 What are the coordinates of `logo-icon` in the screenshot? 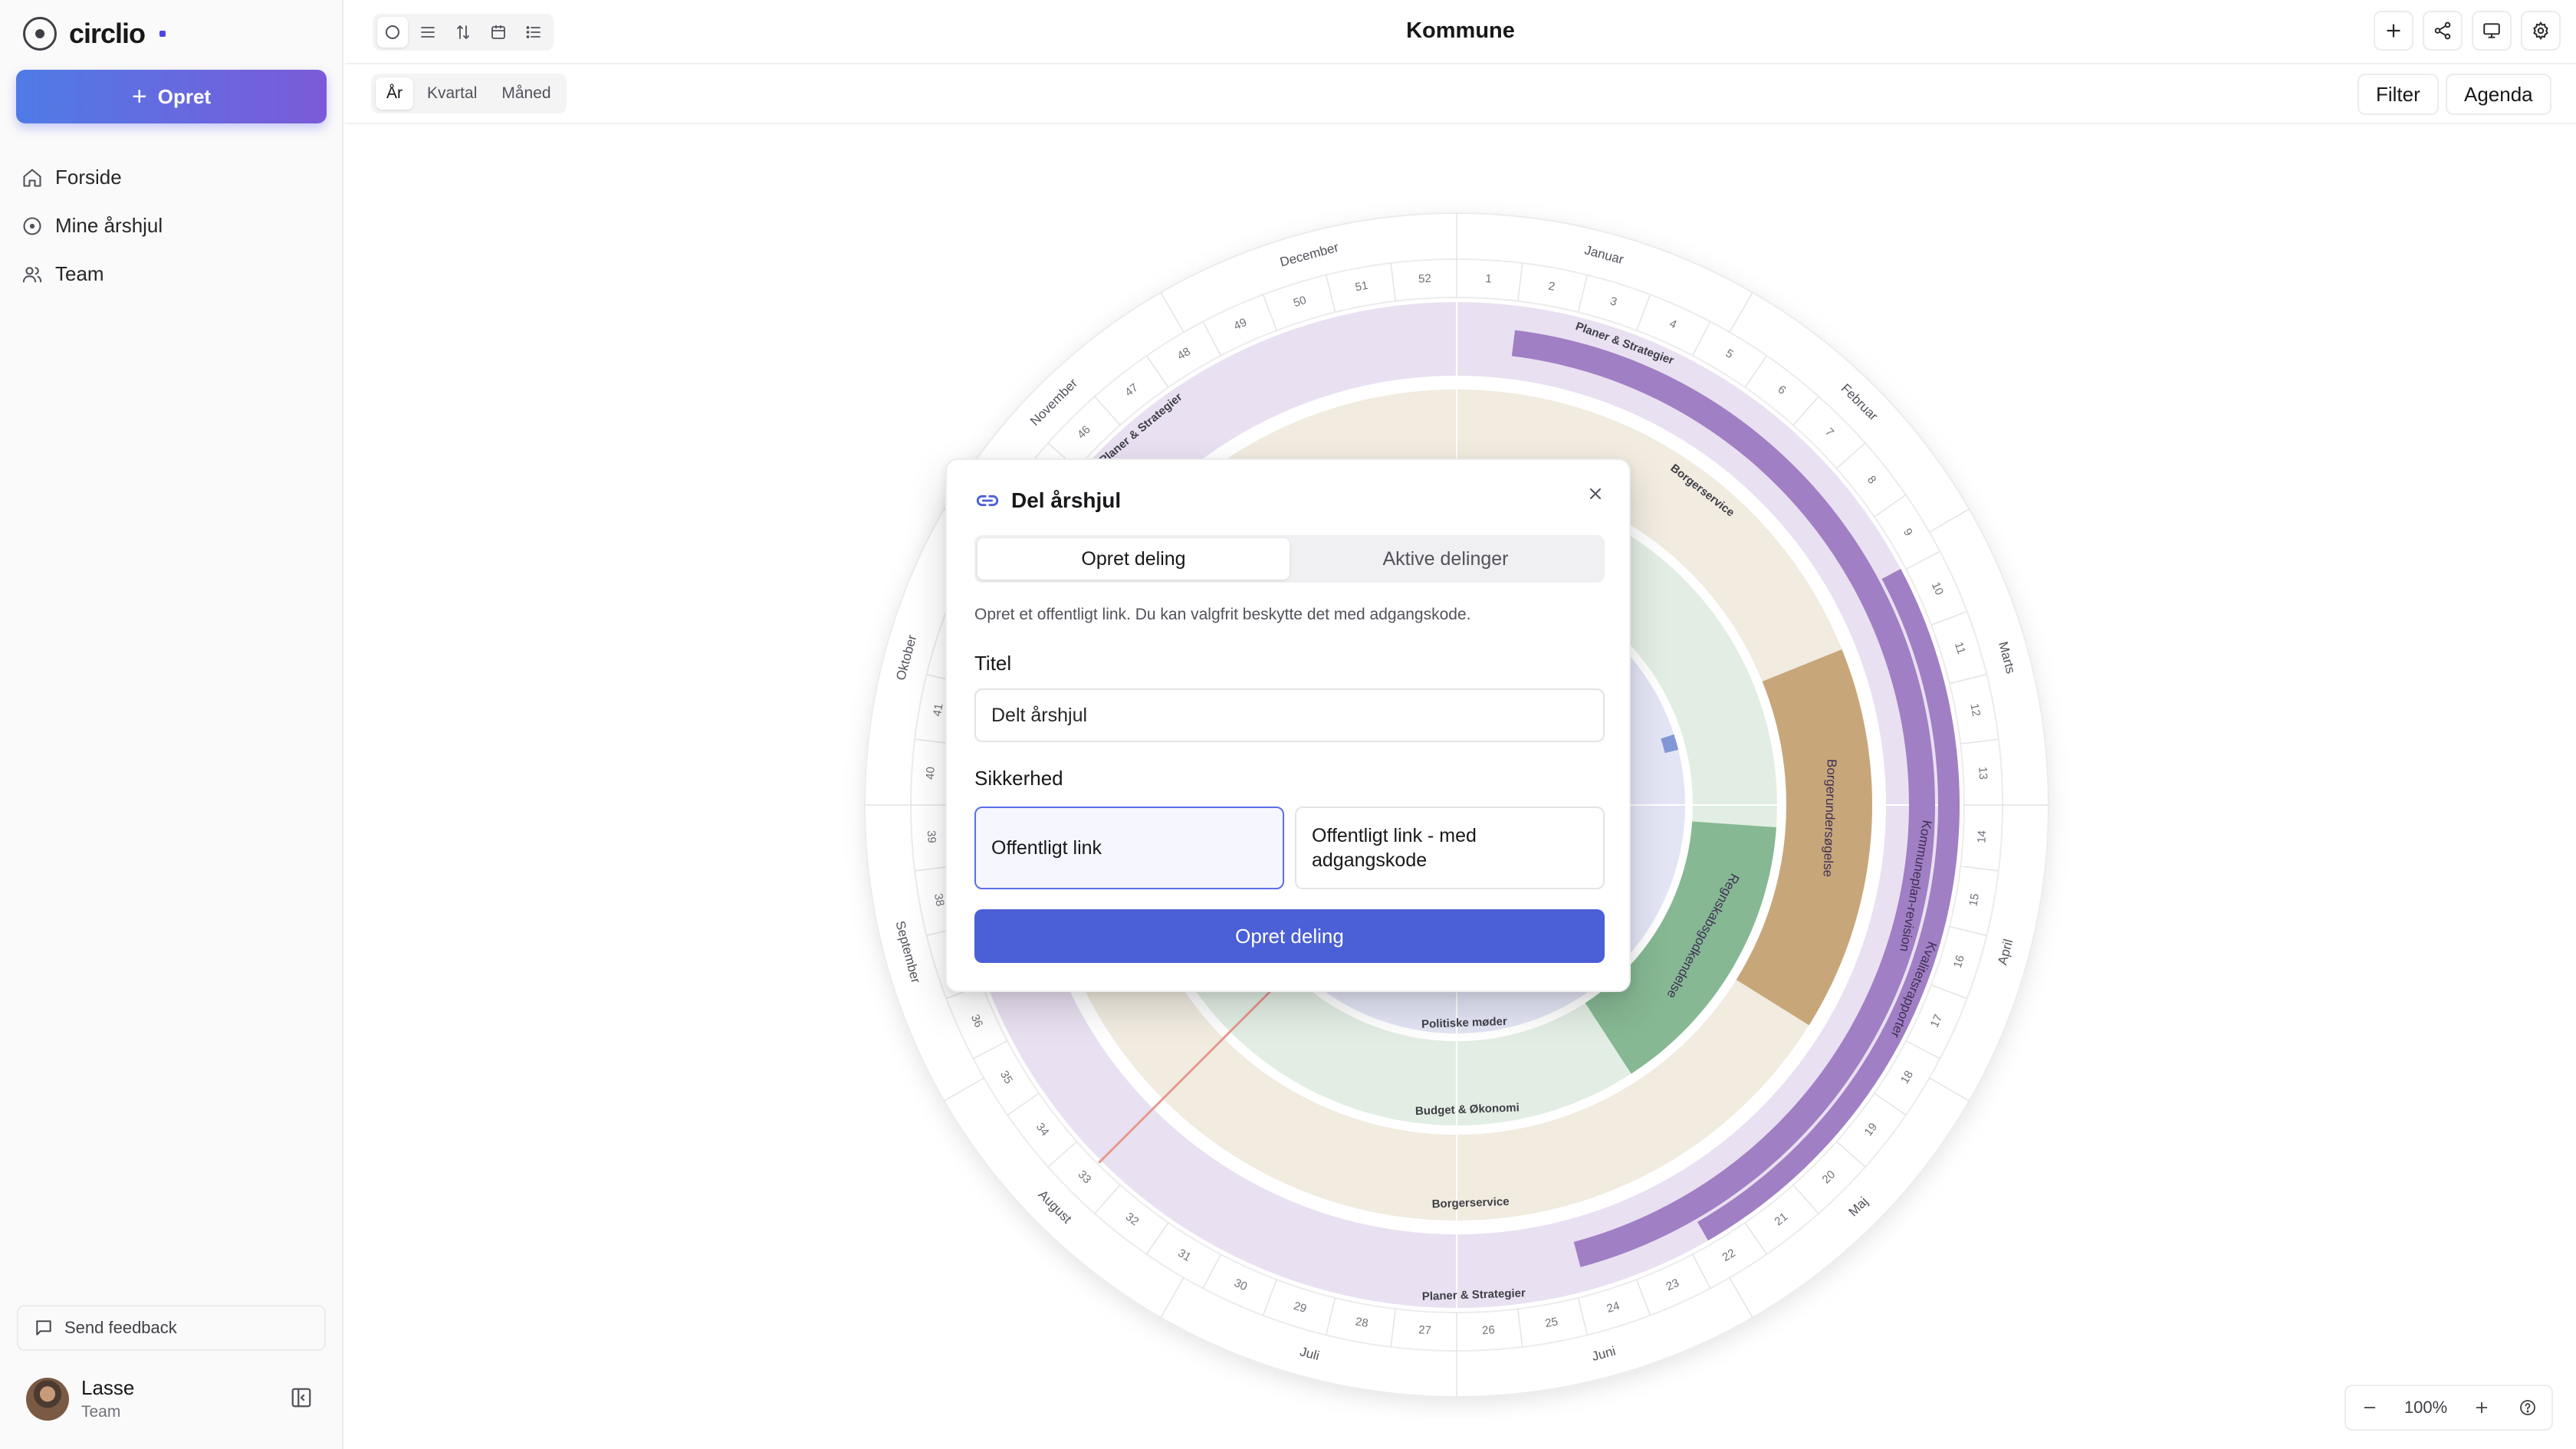 It's located at (40, 34).